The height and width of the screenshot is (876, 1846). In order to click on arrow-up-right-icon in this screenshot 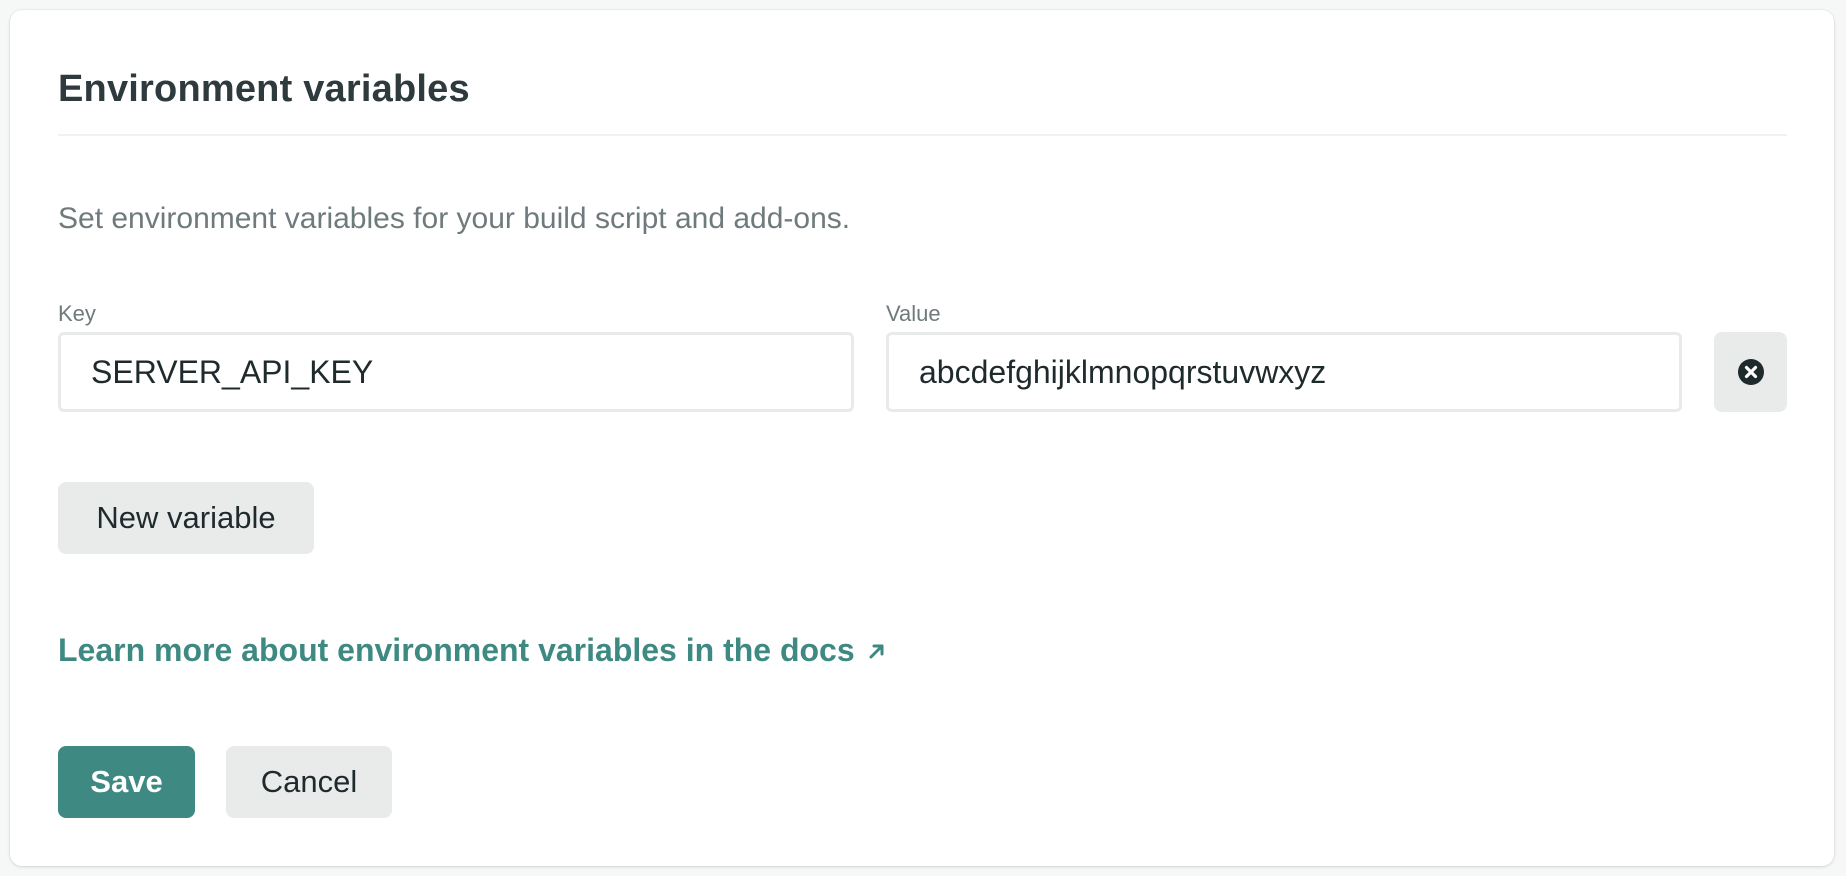, I will do `click(877, 651)`.